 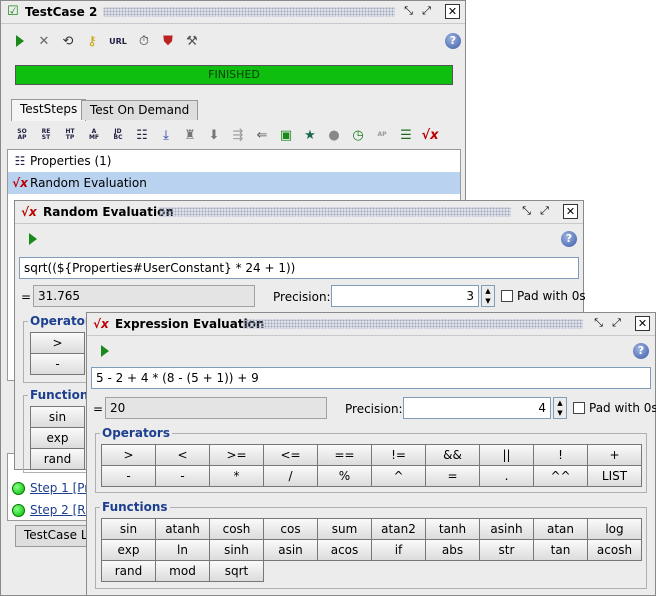 I want to click on list-item: √x Random Evaluation, so click(x=234, y=183).